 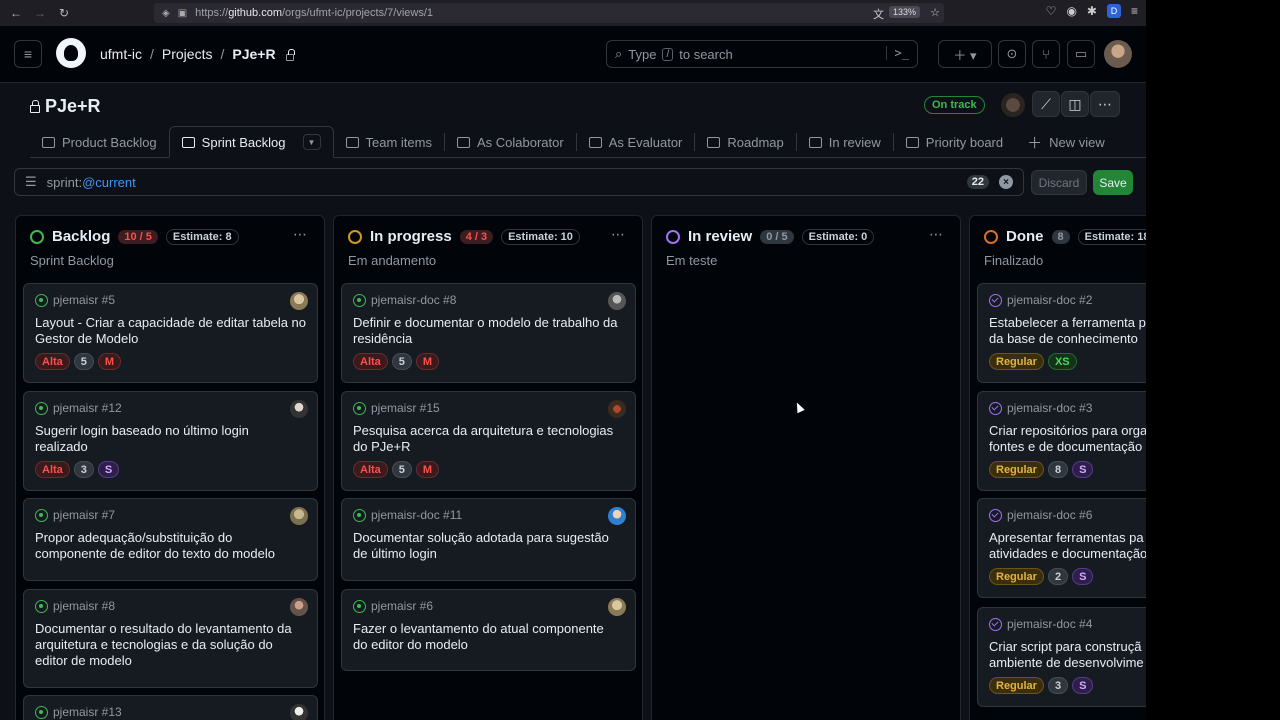 I want to click on tab-roadmap: Roadmap, so click(x=745, y=142).